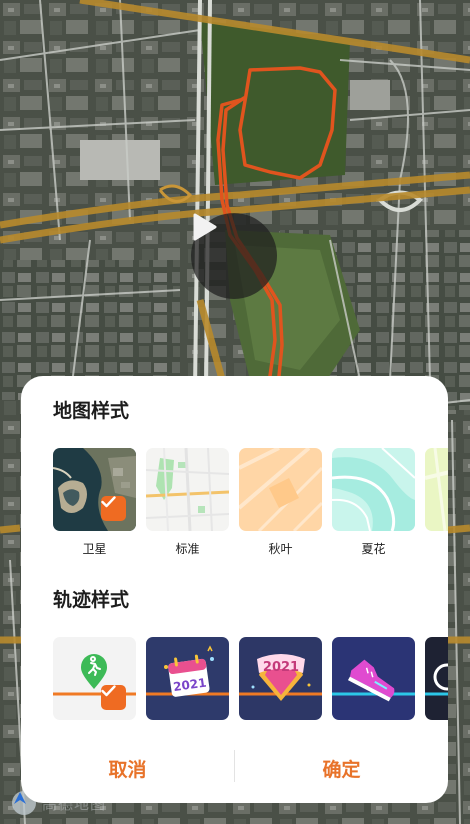 The height and width of the screenshot is (824, 470). What do you see at coordinates (91, 411) in the screenshot?
I see `map-style-title: 地图样式` at bounding box center [91, 411].